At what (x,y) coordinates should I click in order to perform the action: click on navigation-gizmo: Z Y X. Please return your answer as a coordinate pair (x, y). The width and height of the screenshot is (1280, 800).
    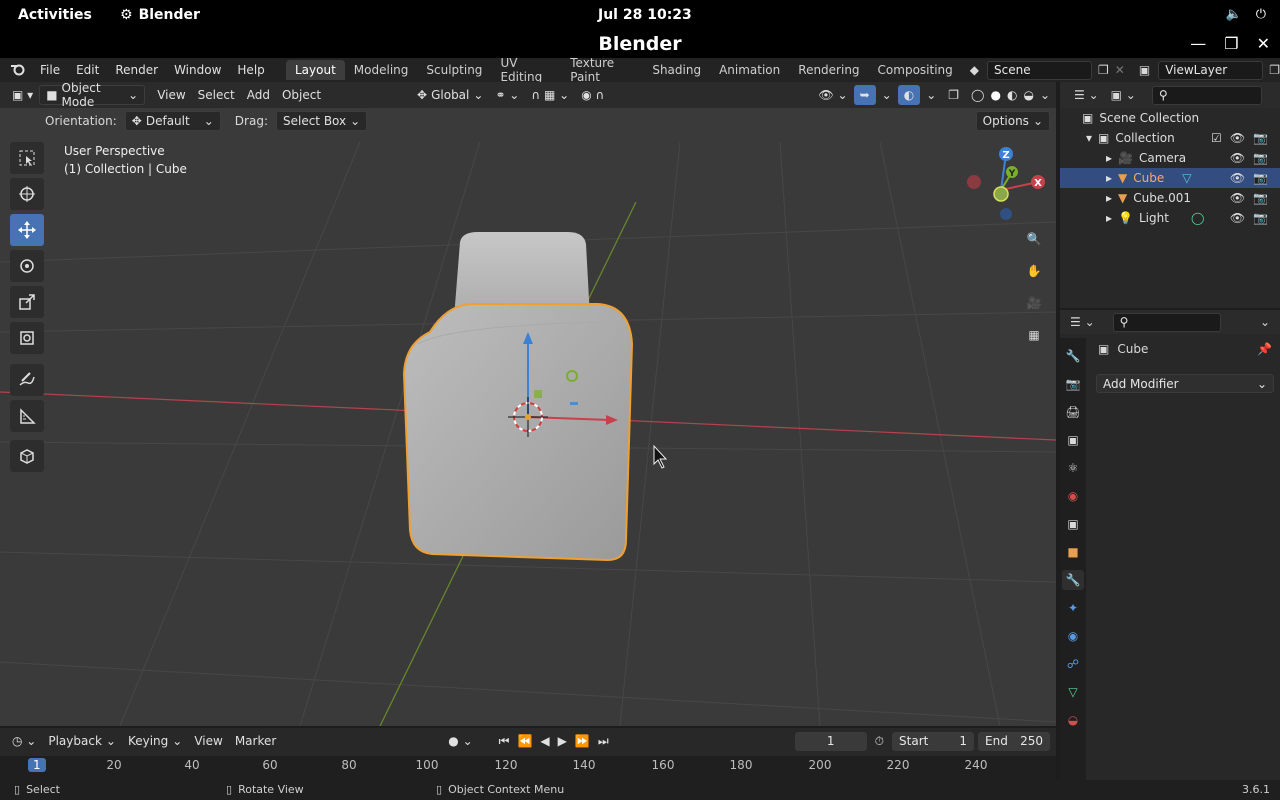
    Looking at the image, I should click on (1005, 187).